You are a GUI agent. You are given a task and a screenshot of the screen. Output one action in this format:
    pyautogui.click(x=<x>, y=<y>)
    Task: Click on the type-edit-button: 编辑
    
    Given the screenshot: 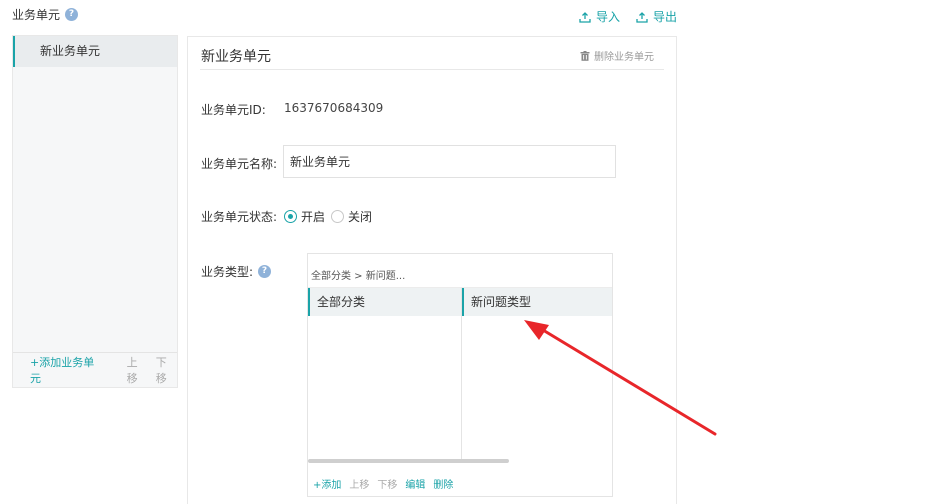 What is the action you would take?
    pyautogui.click(x=415, y=483)
    